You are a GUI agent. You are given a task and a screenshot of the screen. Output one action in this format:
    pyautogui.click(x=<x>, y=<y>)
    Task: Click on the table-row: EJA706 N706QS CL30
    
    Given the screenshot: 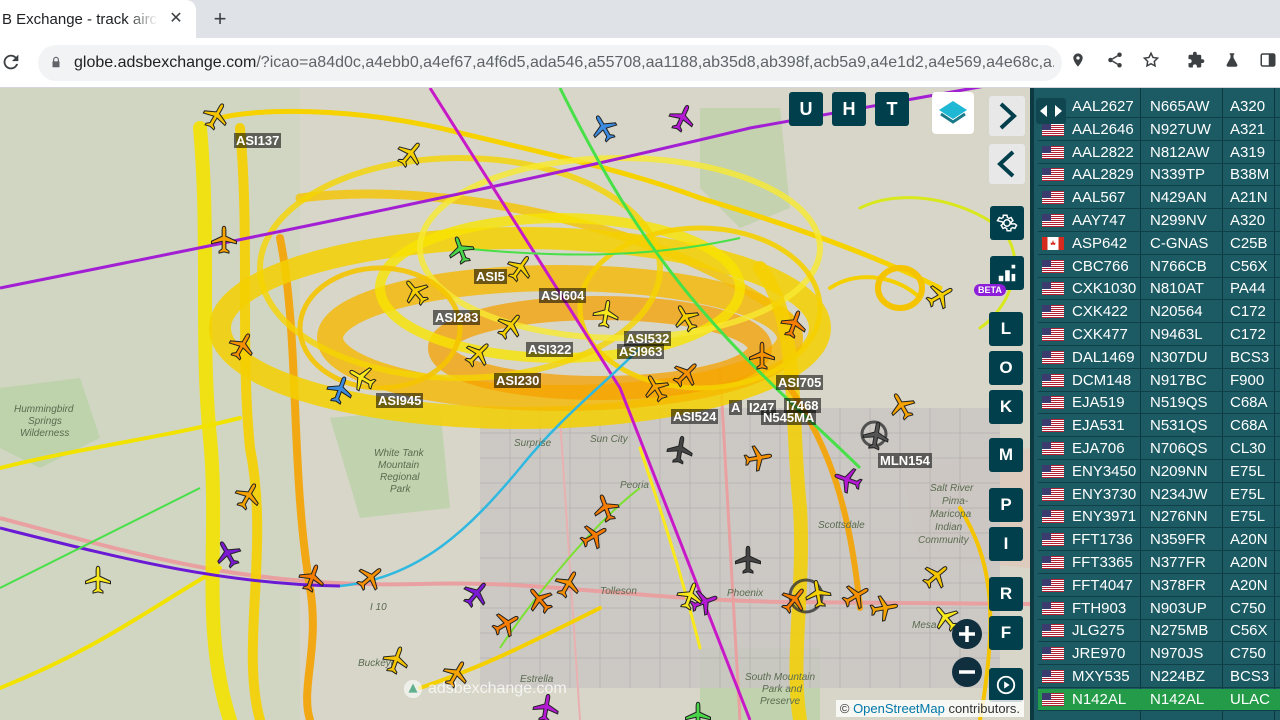 What is the action you would take?
    pyautogui.click(x=1159, y=449)
    